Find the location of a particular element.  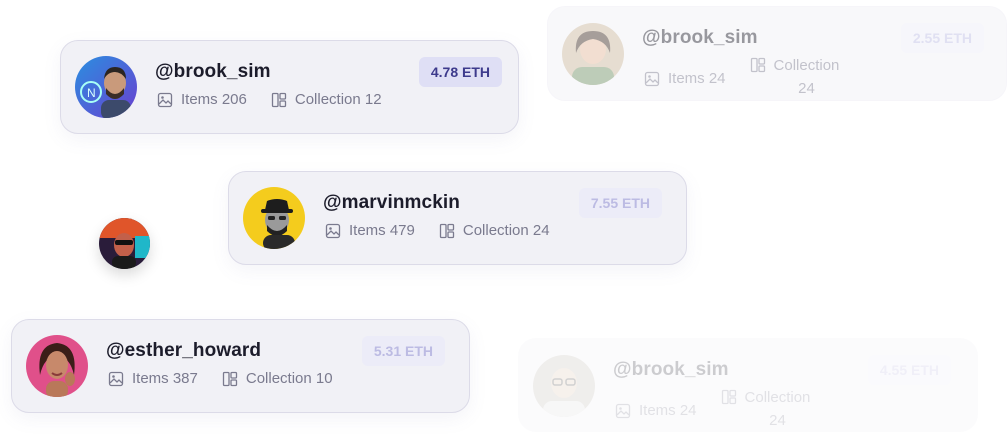

collection-count: Collection 10 is located at coordinates (289, 378).